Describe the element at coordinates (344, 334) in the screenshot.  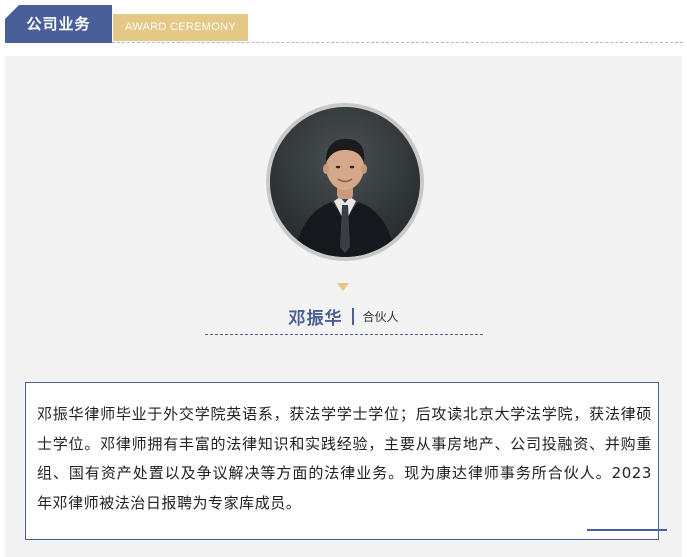
I see `name-divider` at that location.